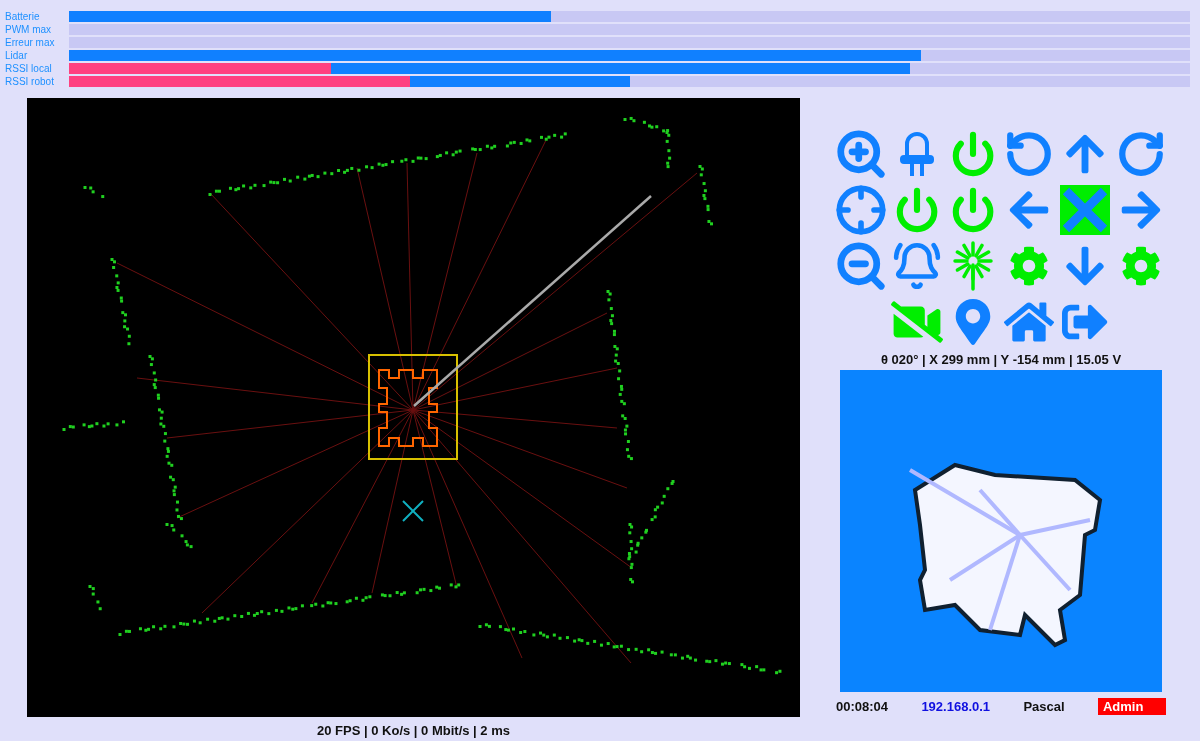  I want to click on gauge-label: Lidar, so click(17, 55).